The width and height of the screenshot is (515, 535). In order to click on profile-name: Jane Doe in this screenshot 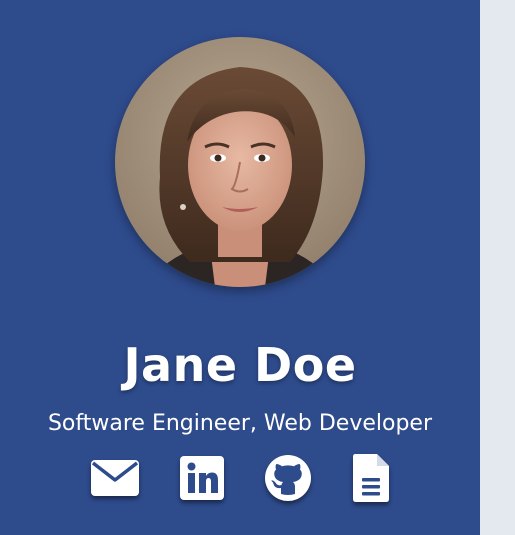, I will do `click(240, 365)`.